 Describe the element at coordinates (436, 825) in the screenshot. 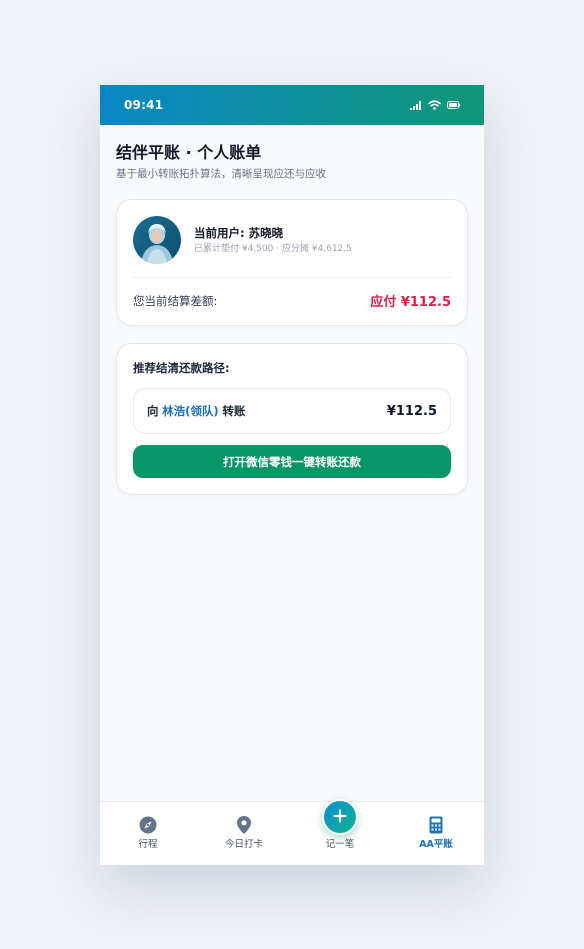

I see `calculator-icon` at that location.